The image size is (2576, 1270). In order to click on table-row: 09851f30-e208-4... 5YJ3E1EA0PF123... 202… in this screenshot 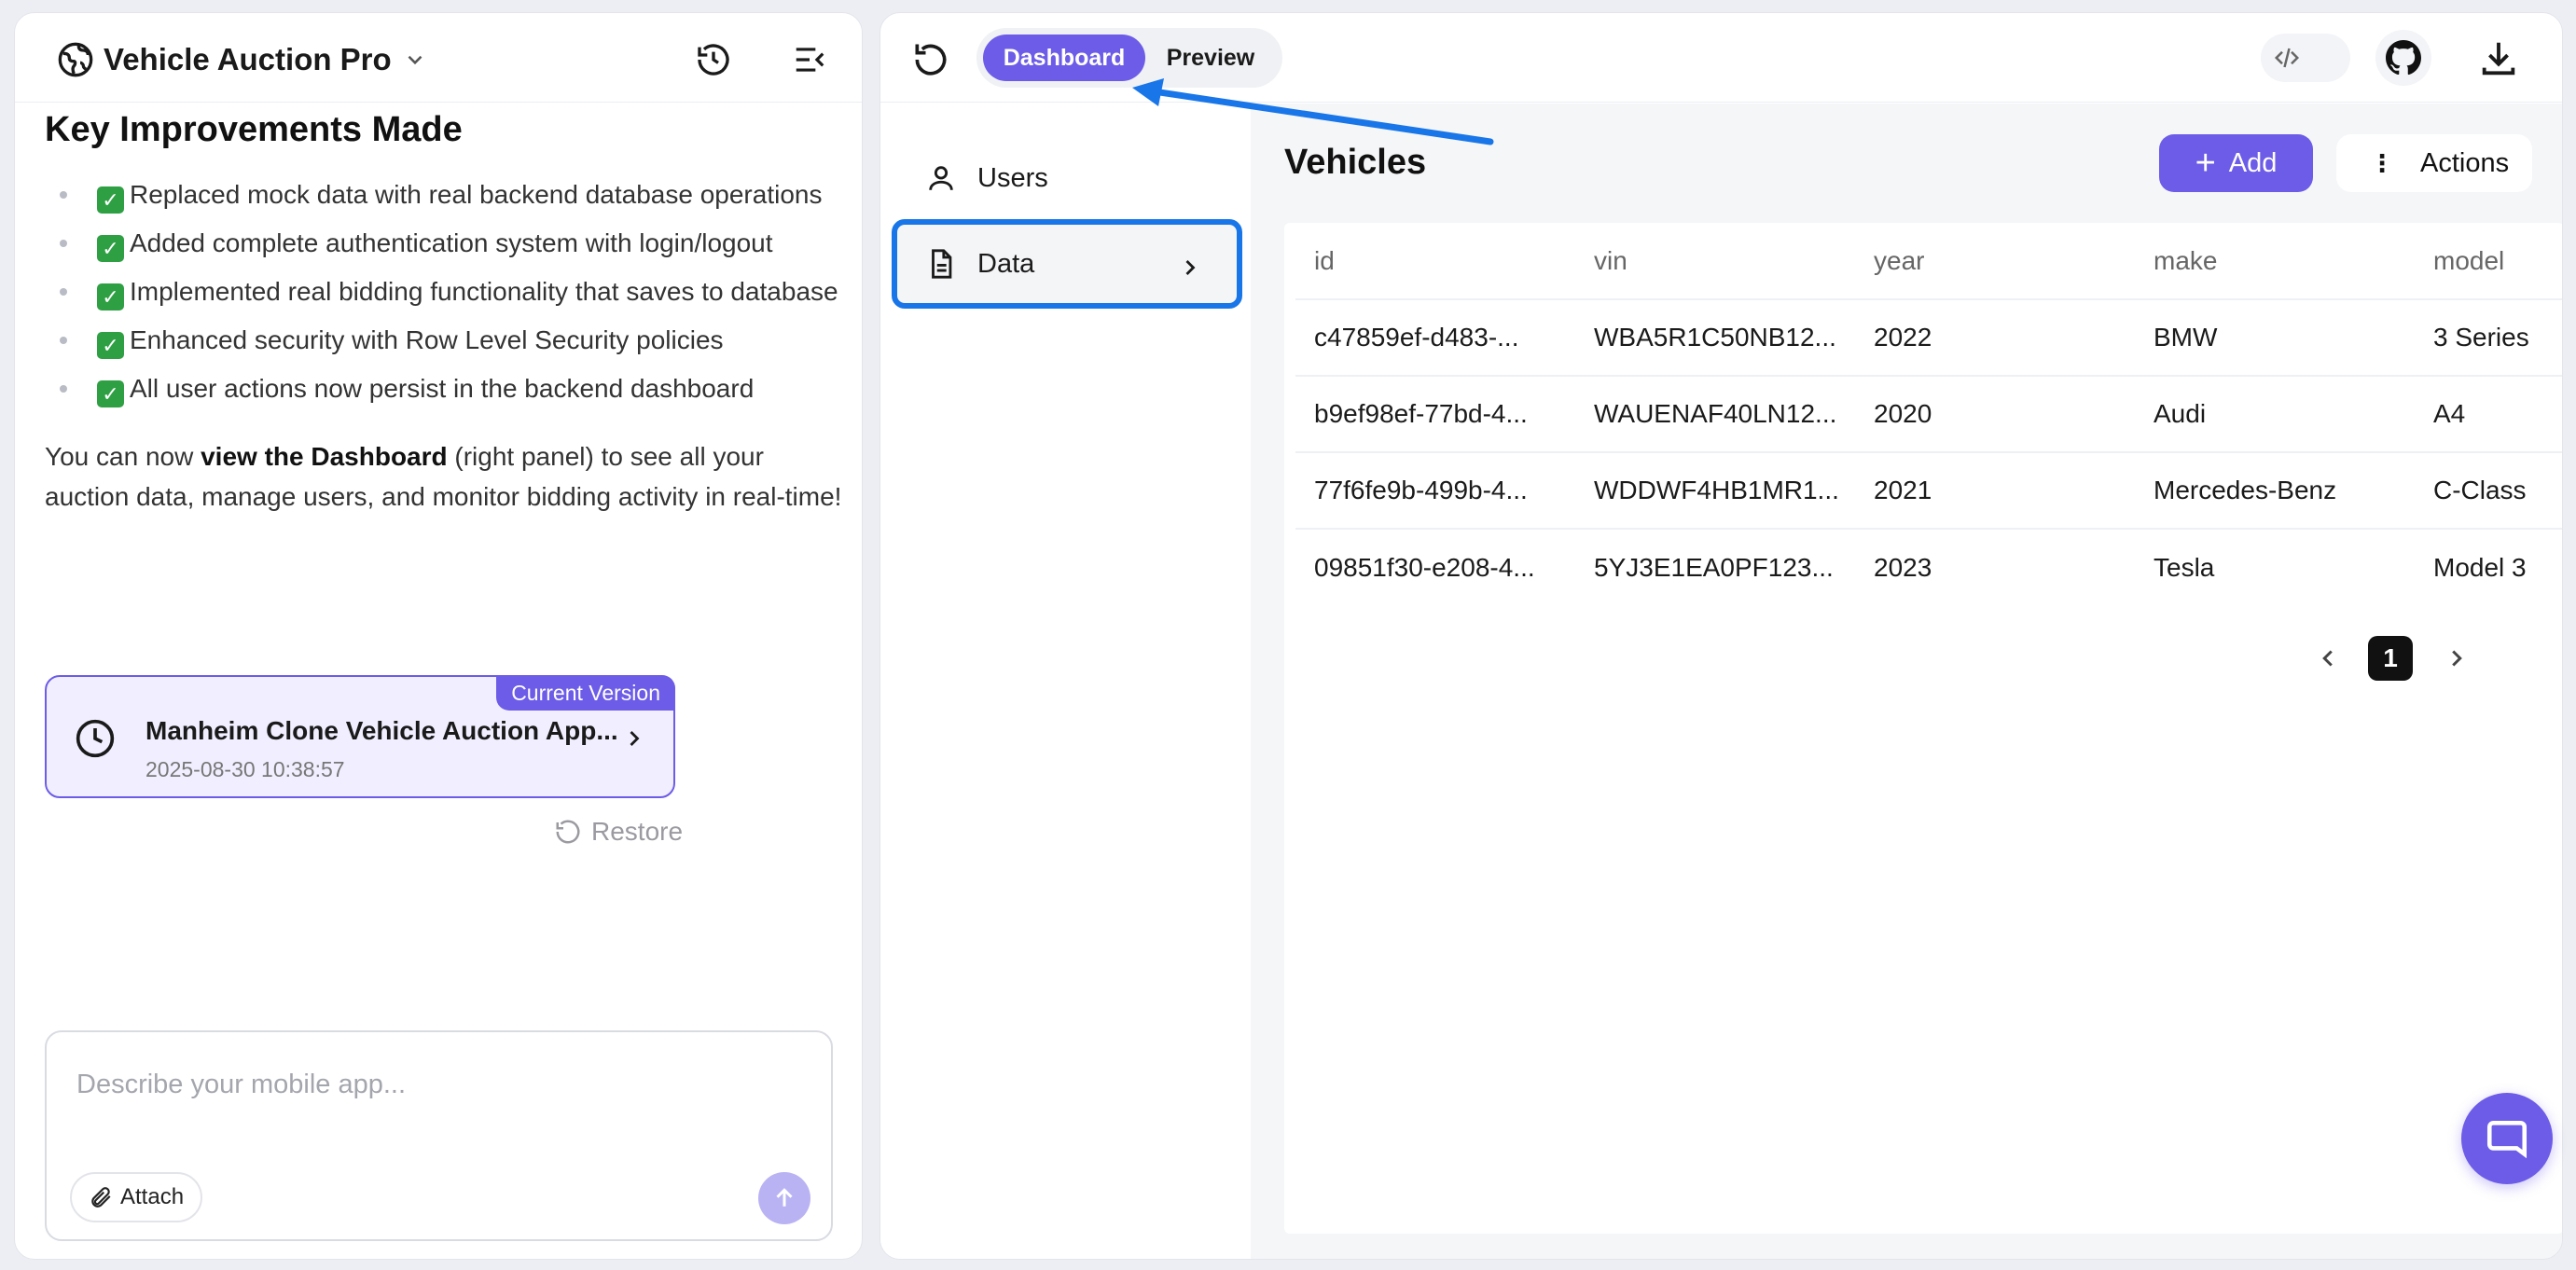, I will do `click(1929, 567)`.